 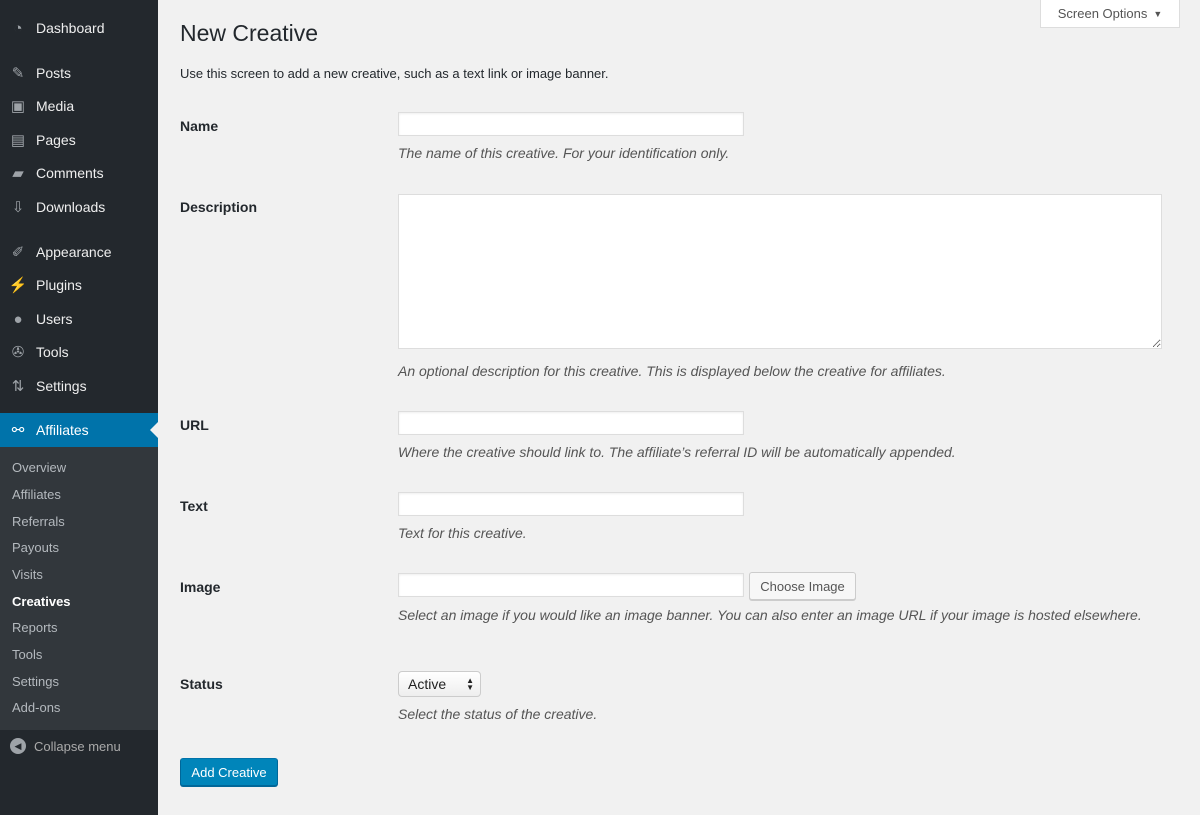 What do you see at coordinates (199, 126) in the screenshot?
I see `name-label: Name` at bounding box center [199, 126].